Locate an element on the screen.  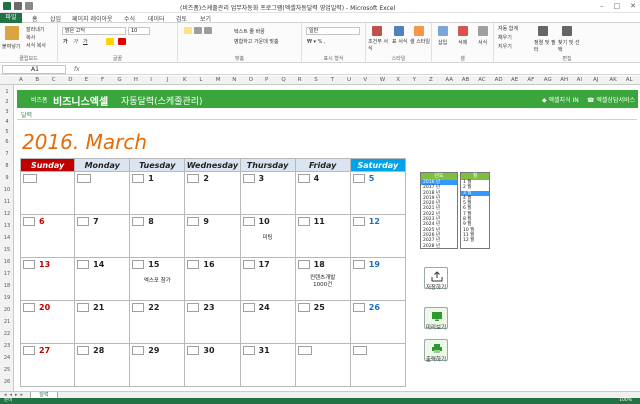
column-header: X is located at coordinates (398, 80).